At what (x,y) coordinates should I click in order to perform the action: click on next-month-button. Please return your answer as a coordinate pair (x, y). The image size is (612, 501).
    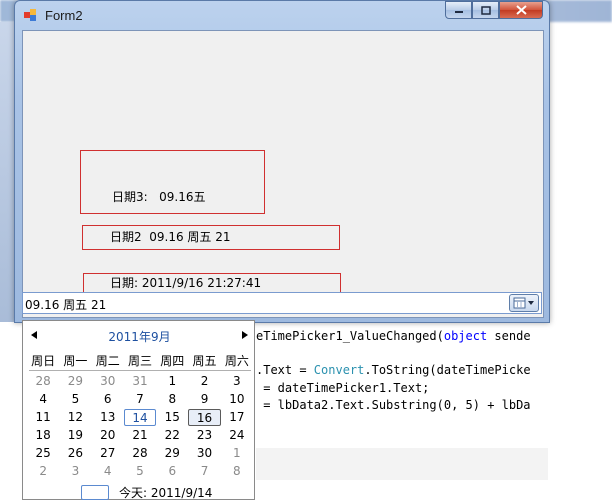
    Looking at the image, I should click on (245, 335).